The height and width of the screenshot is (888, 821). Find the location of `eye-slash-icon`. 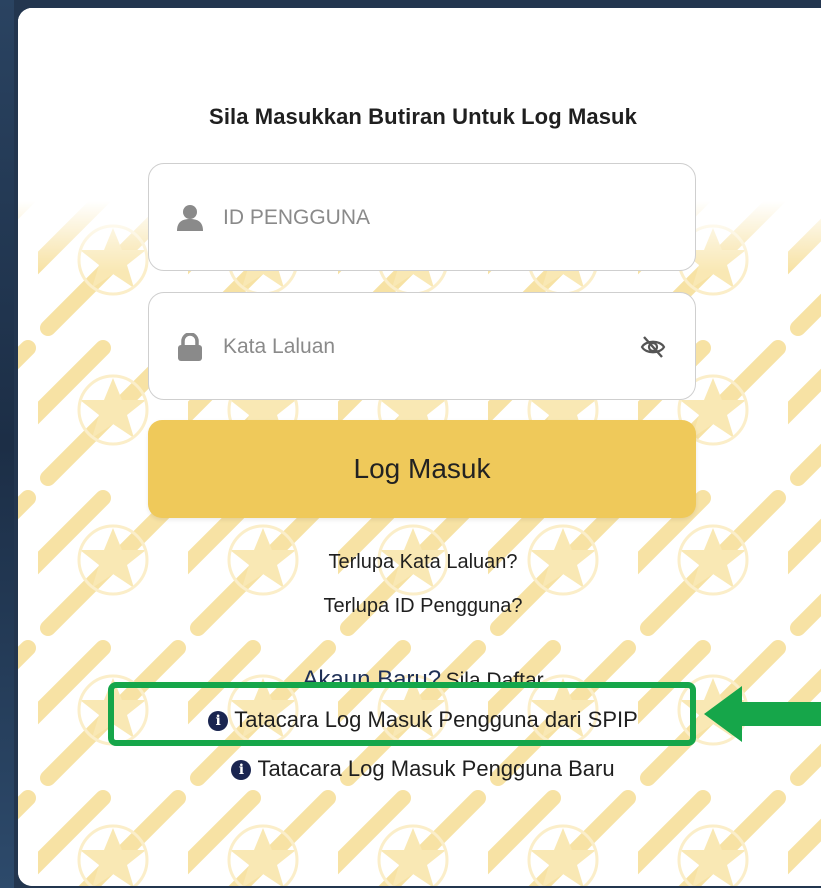

eye-slash-icon is located at coordinates (653, 347).